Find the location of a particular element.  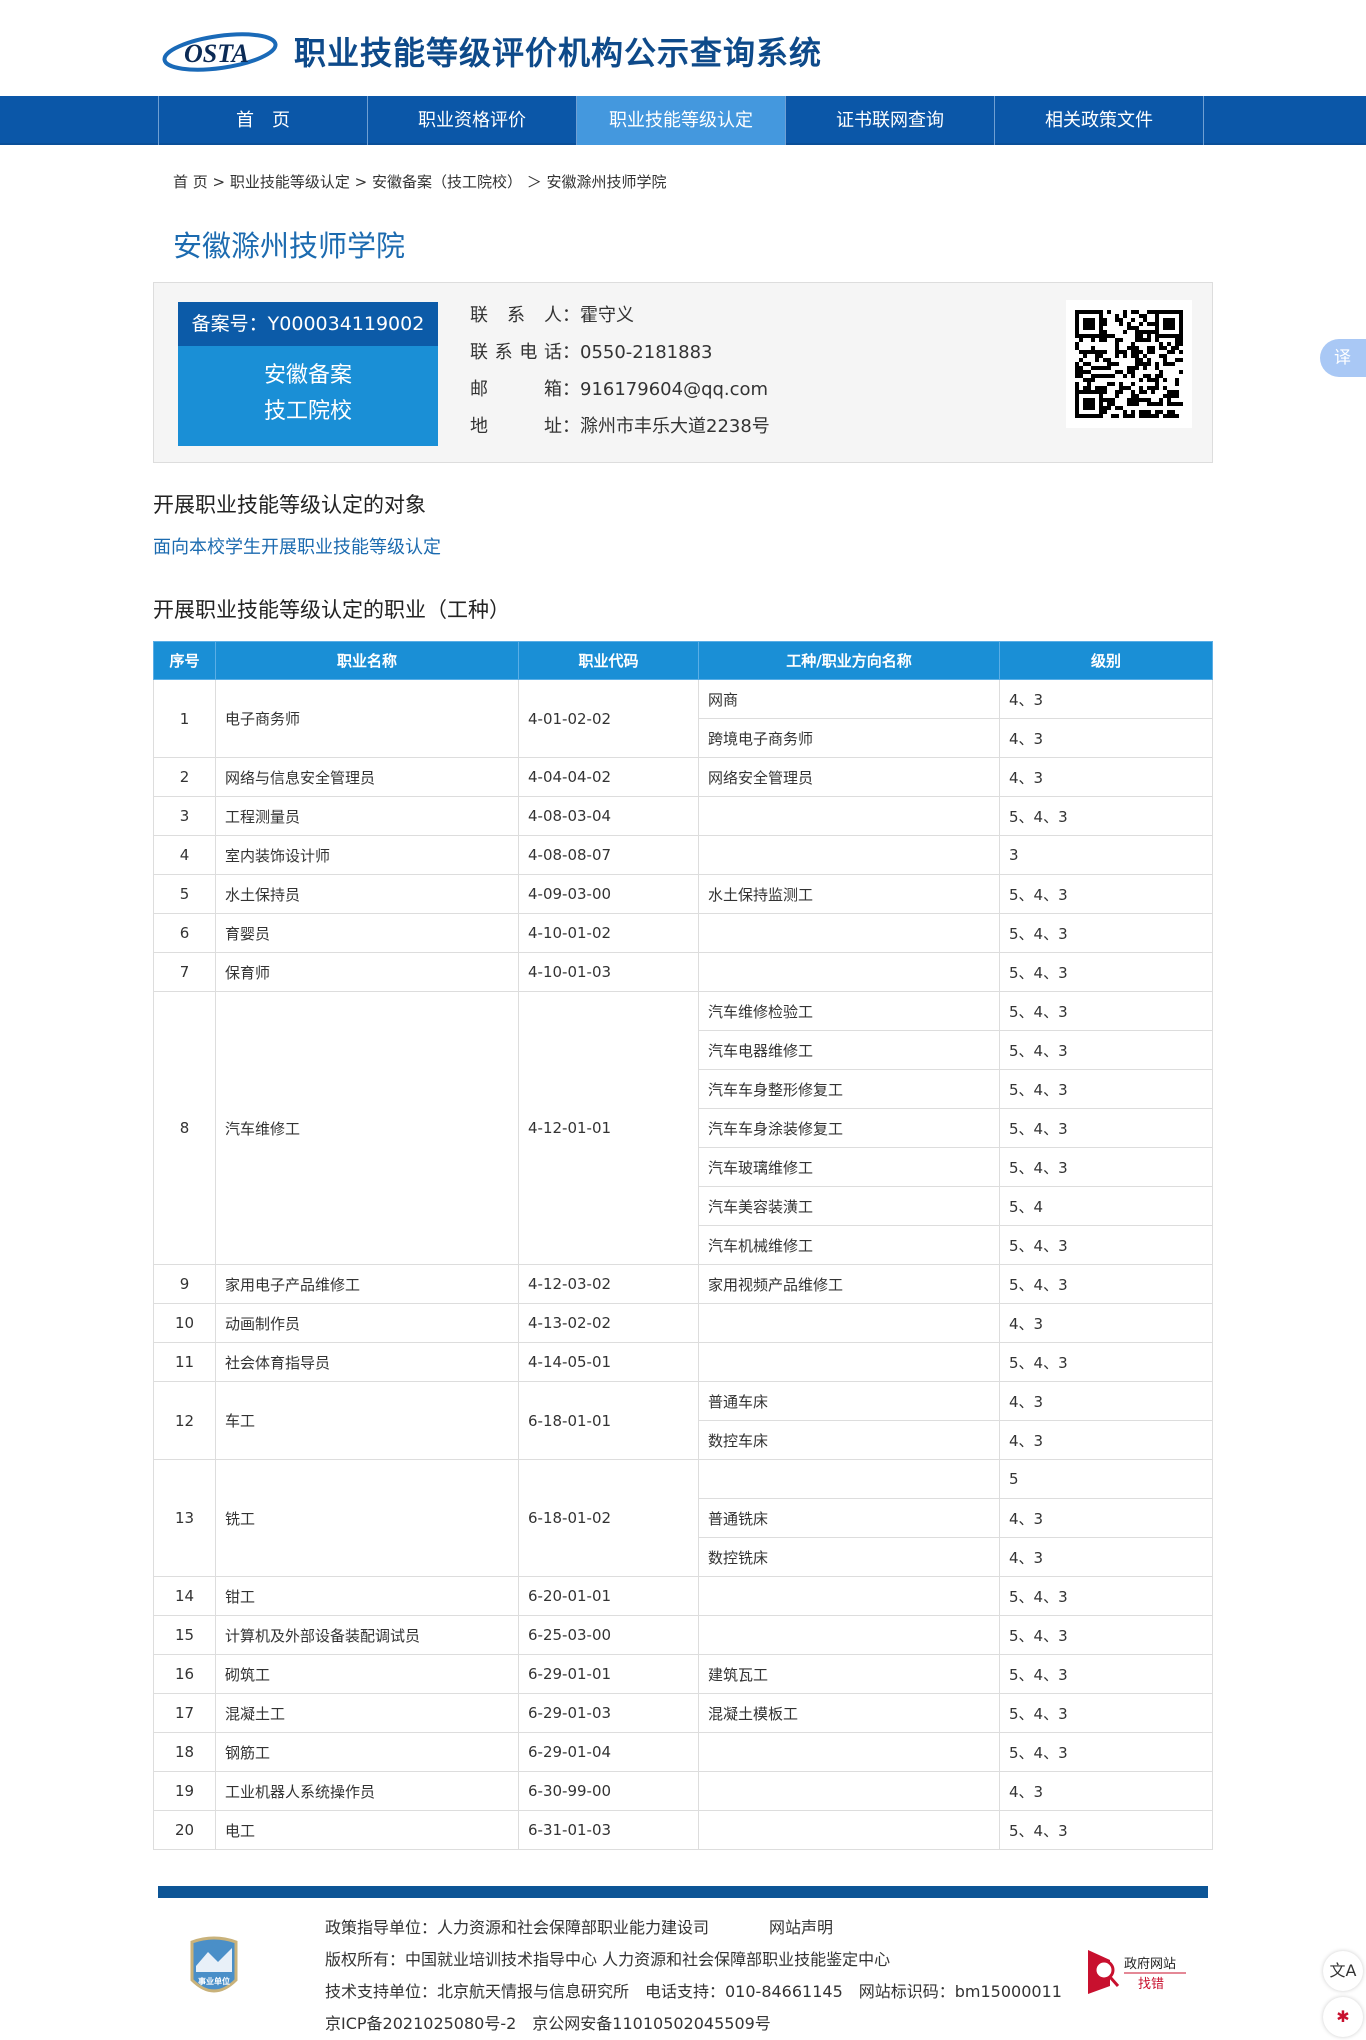

table-row: 6 育婴员 4-10-01-02 5、4、3 is located at coordinates (683, 933).